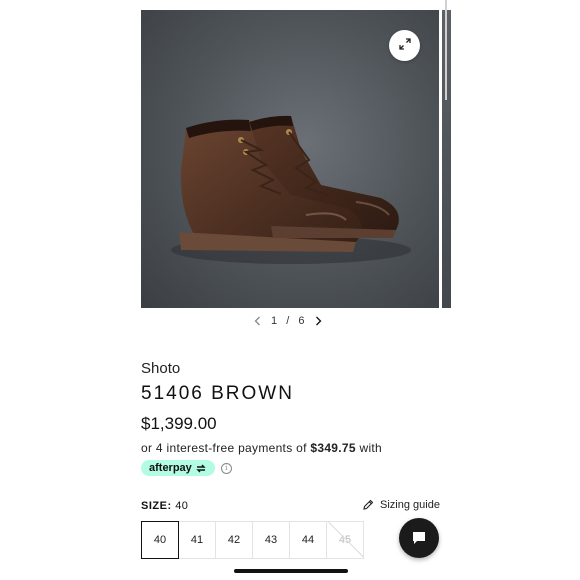  What do you see at coordinates (217, 393) in the screenshot?
I see `product-title: 51406 BROWN` at bounding box center [217, 393].